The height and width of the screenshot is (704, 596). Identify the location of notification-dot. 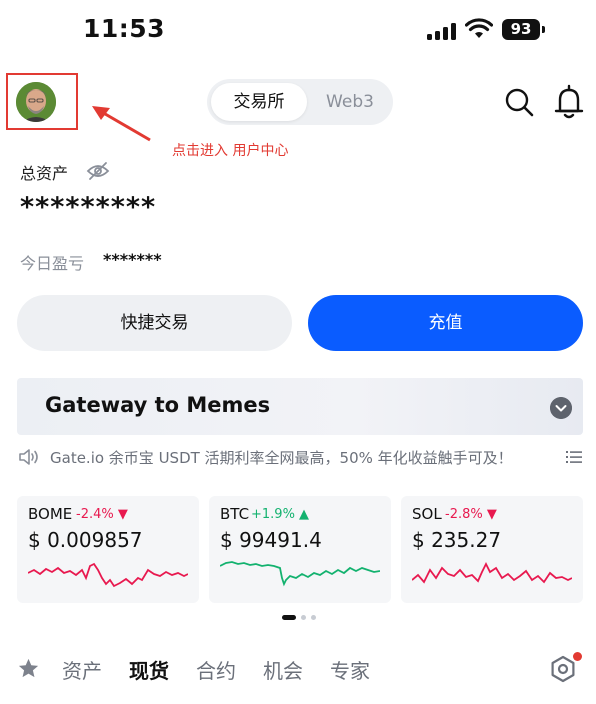
(577, 656).